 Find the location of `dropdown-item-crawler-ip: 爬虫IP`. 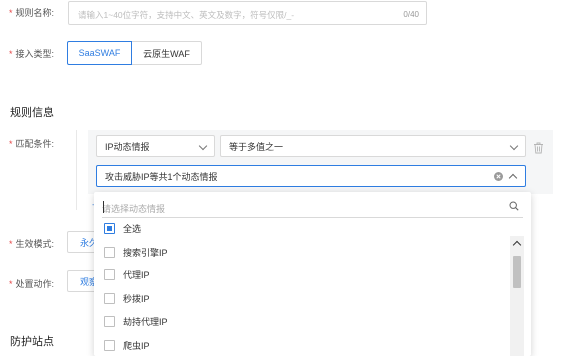

dropdown-item-crawler-ip: 爬虫IP is located at coordinates (127, 345).